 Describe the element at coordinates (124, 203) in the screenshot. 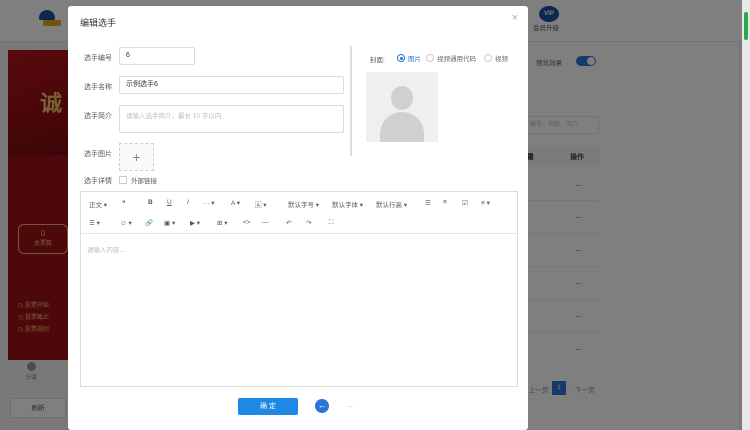

I see `blockquote-icon: ❝` at that location.